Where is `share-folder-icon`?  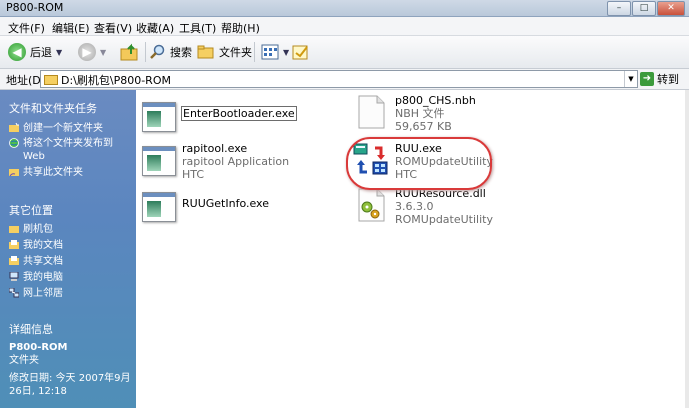 share-folder-icon is located at coordinates (14, 173).